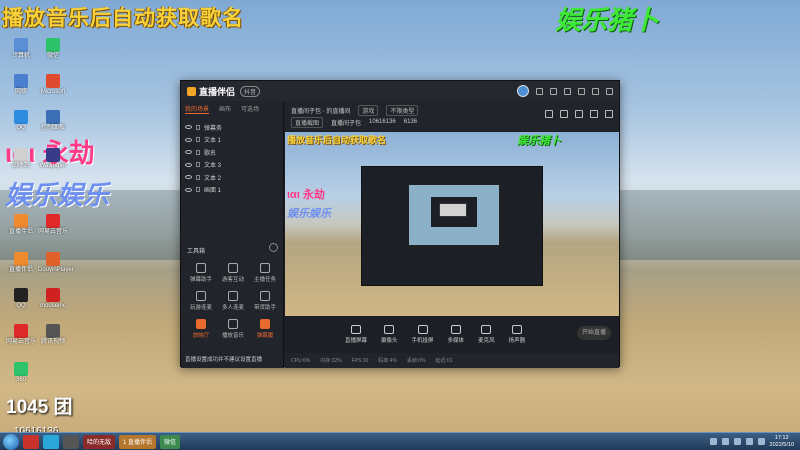 The image size is (800, 450). Describe the element at coordinates (749, 441) in the screenshot. I see `volume-icon` at that location.